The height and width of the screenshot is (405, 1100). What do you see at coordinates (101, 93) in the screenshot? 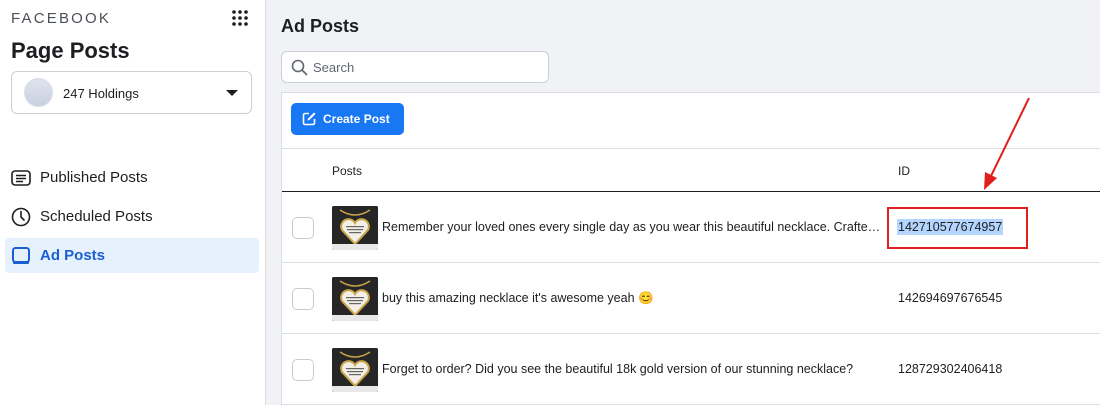
I see `account-name: 247 Holdings` at bounding box center [101, 93].